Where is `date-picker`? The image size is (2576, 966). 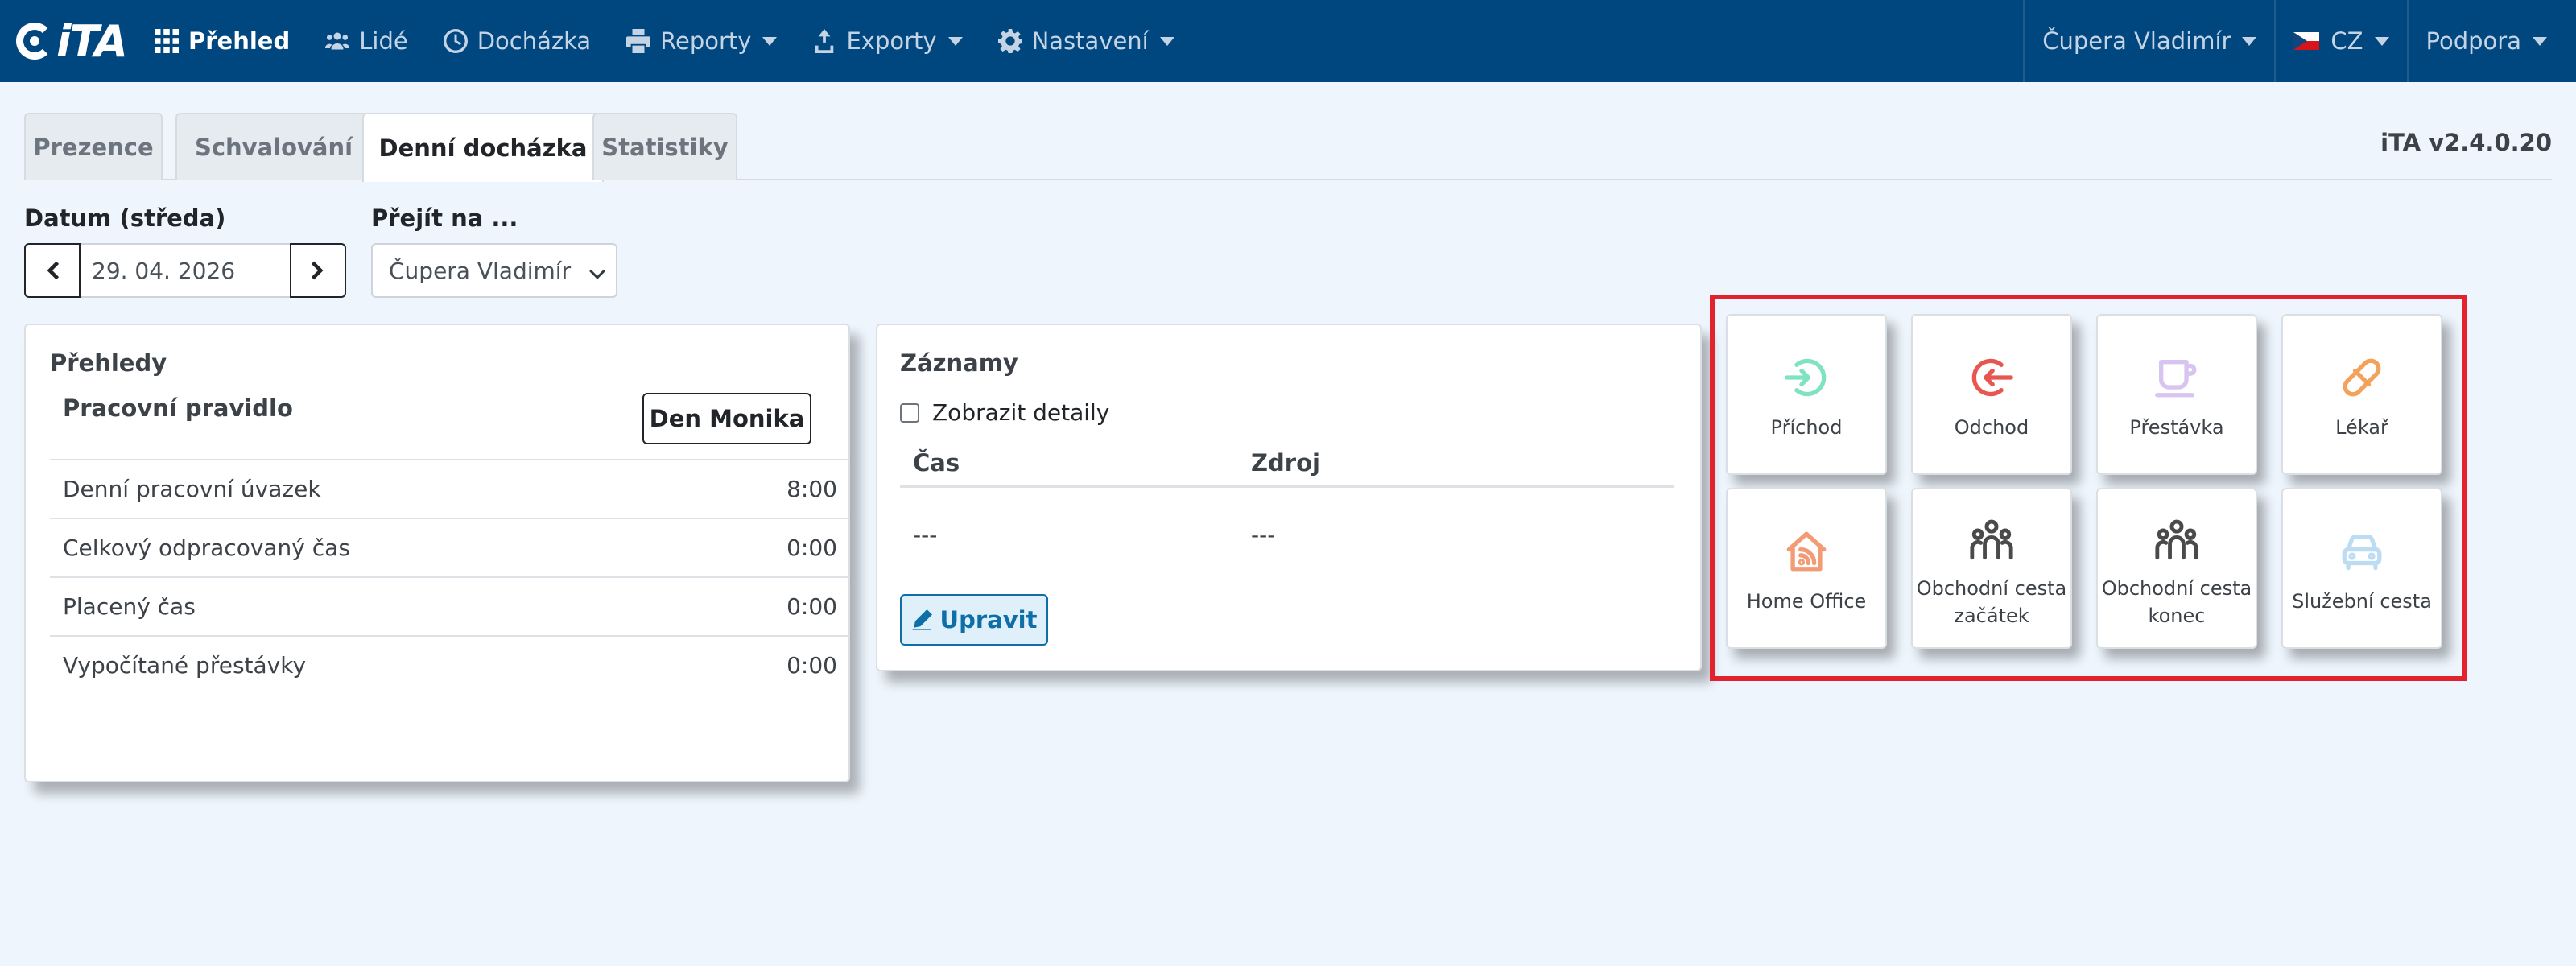 date-picker is located at coordinates (185, 270).